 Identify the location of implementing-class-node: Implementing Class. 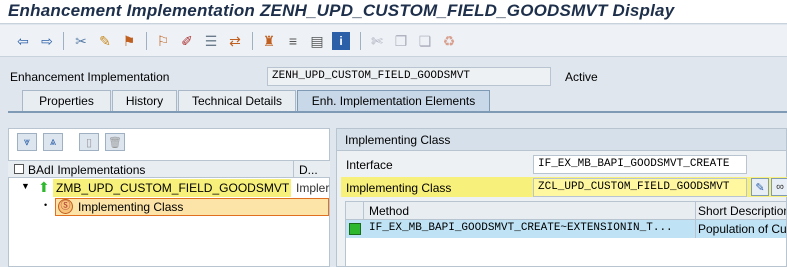
(131, 207).